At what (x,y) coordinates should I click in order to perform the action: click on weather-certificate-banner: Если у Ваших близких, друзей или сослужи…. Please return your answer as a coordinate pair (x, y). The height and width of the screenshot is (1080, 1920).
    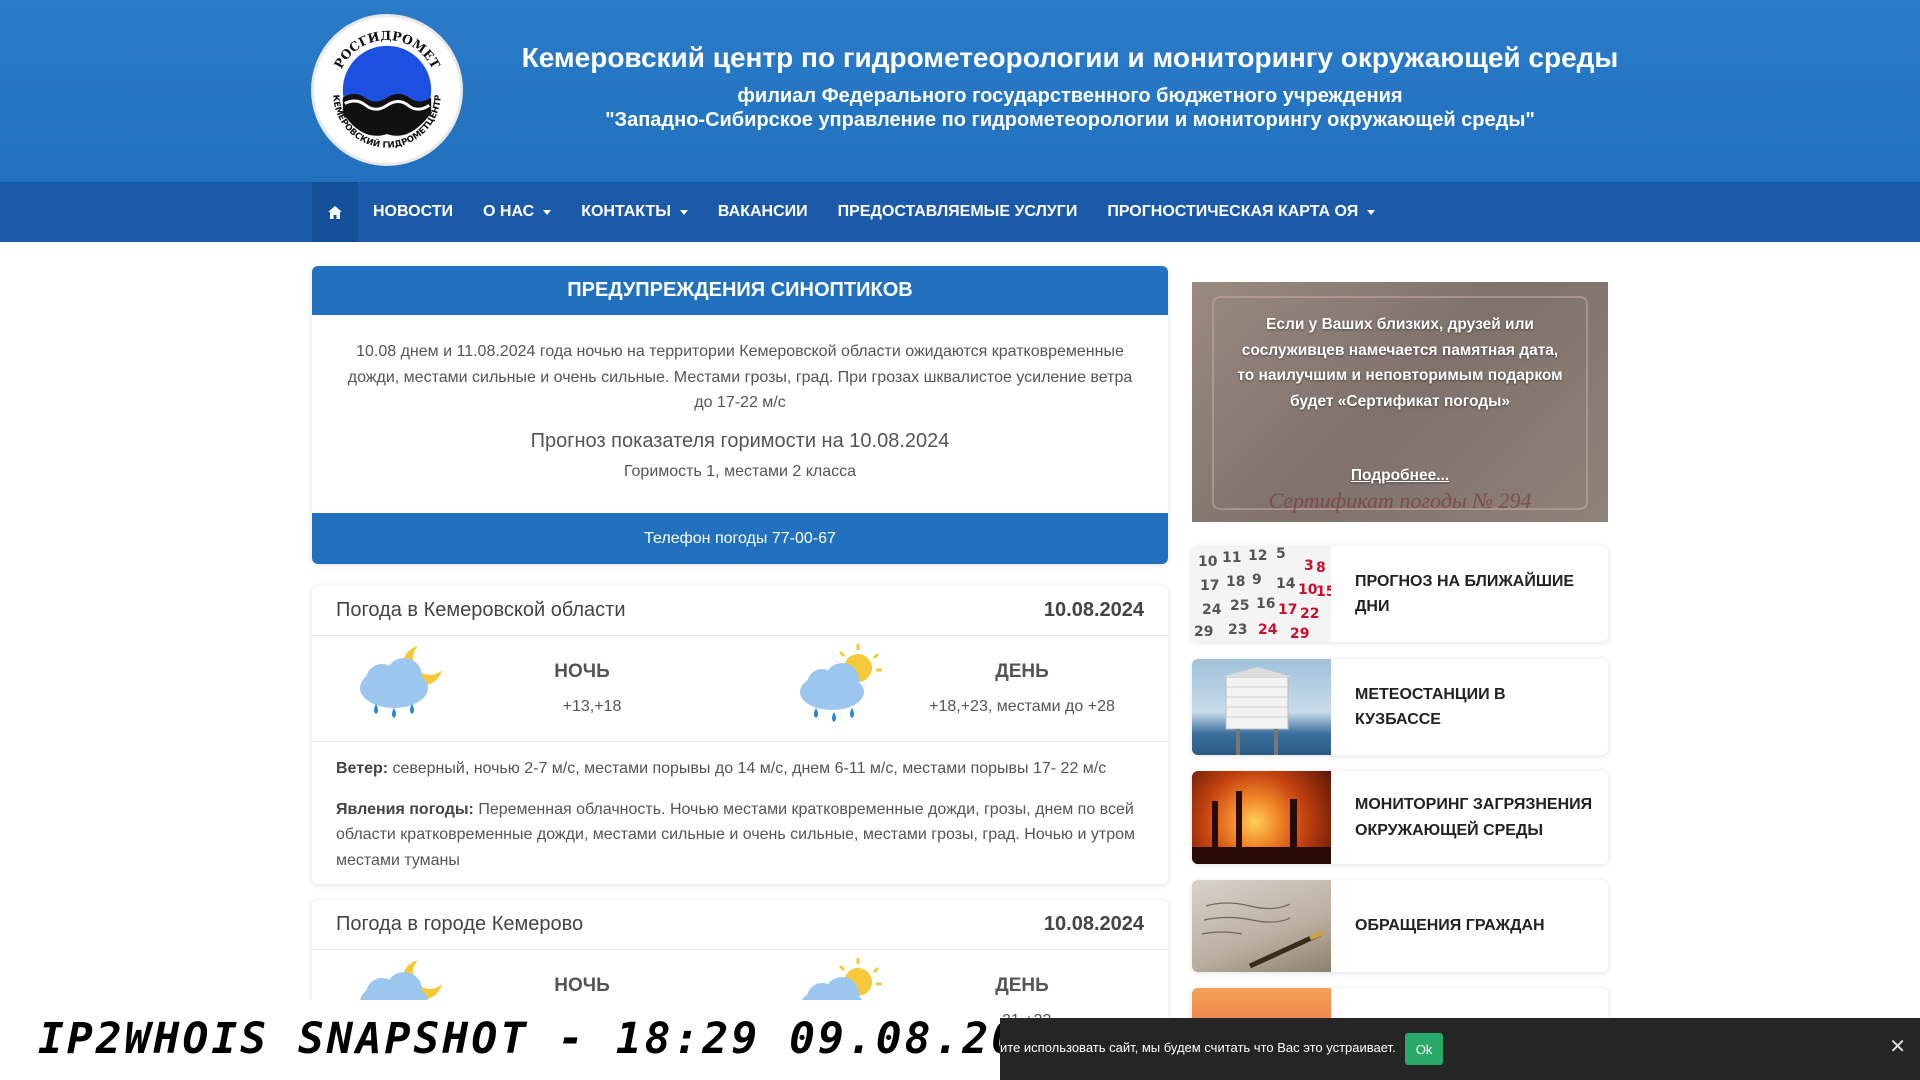
    Looking at the image, I should click on (1400, 402).